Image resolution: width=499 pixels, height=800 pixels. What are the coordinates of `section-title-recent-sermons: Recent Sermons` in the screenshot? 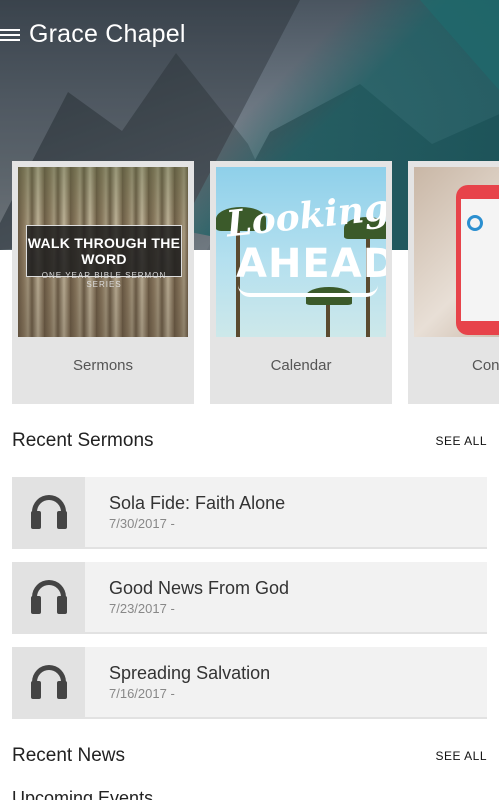 It's located at (83, 440).